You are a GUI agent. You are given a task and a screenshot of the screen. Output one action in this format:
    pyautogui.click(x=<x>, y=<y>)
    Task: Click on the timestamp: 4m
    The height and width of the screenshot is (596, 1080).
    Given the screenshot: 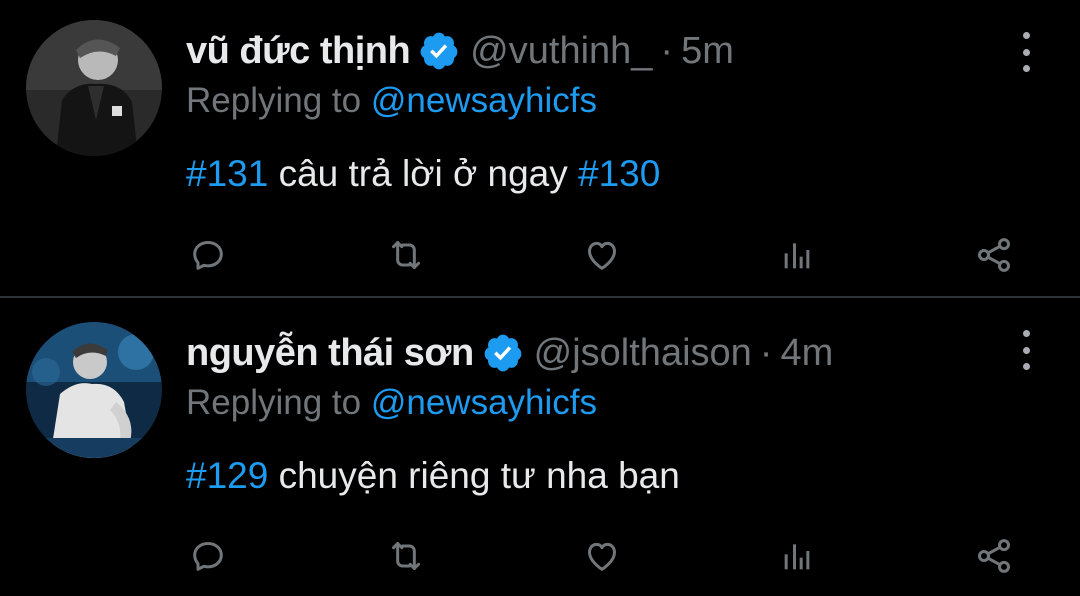 What is the action you would take?
    pyautogui.click(x=806, y=353)
    